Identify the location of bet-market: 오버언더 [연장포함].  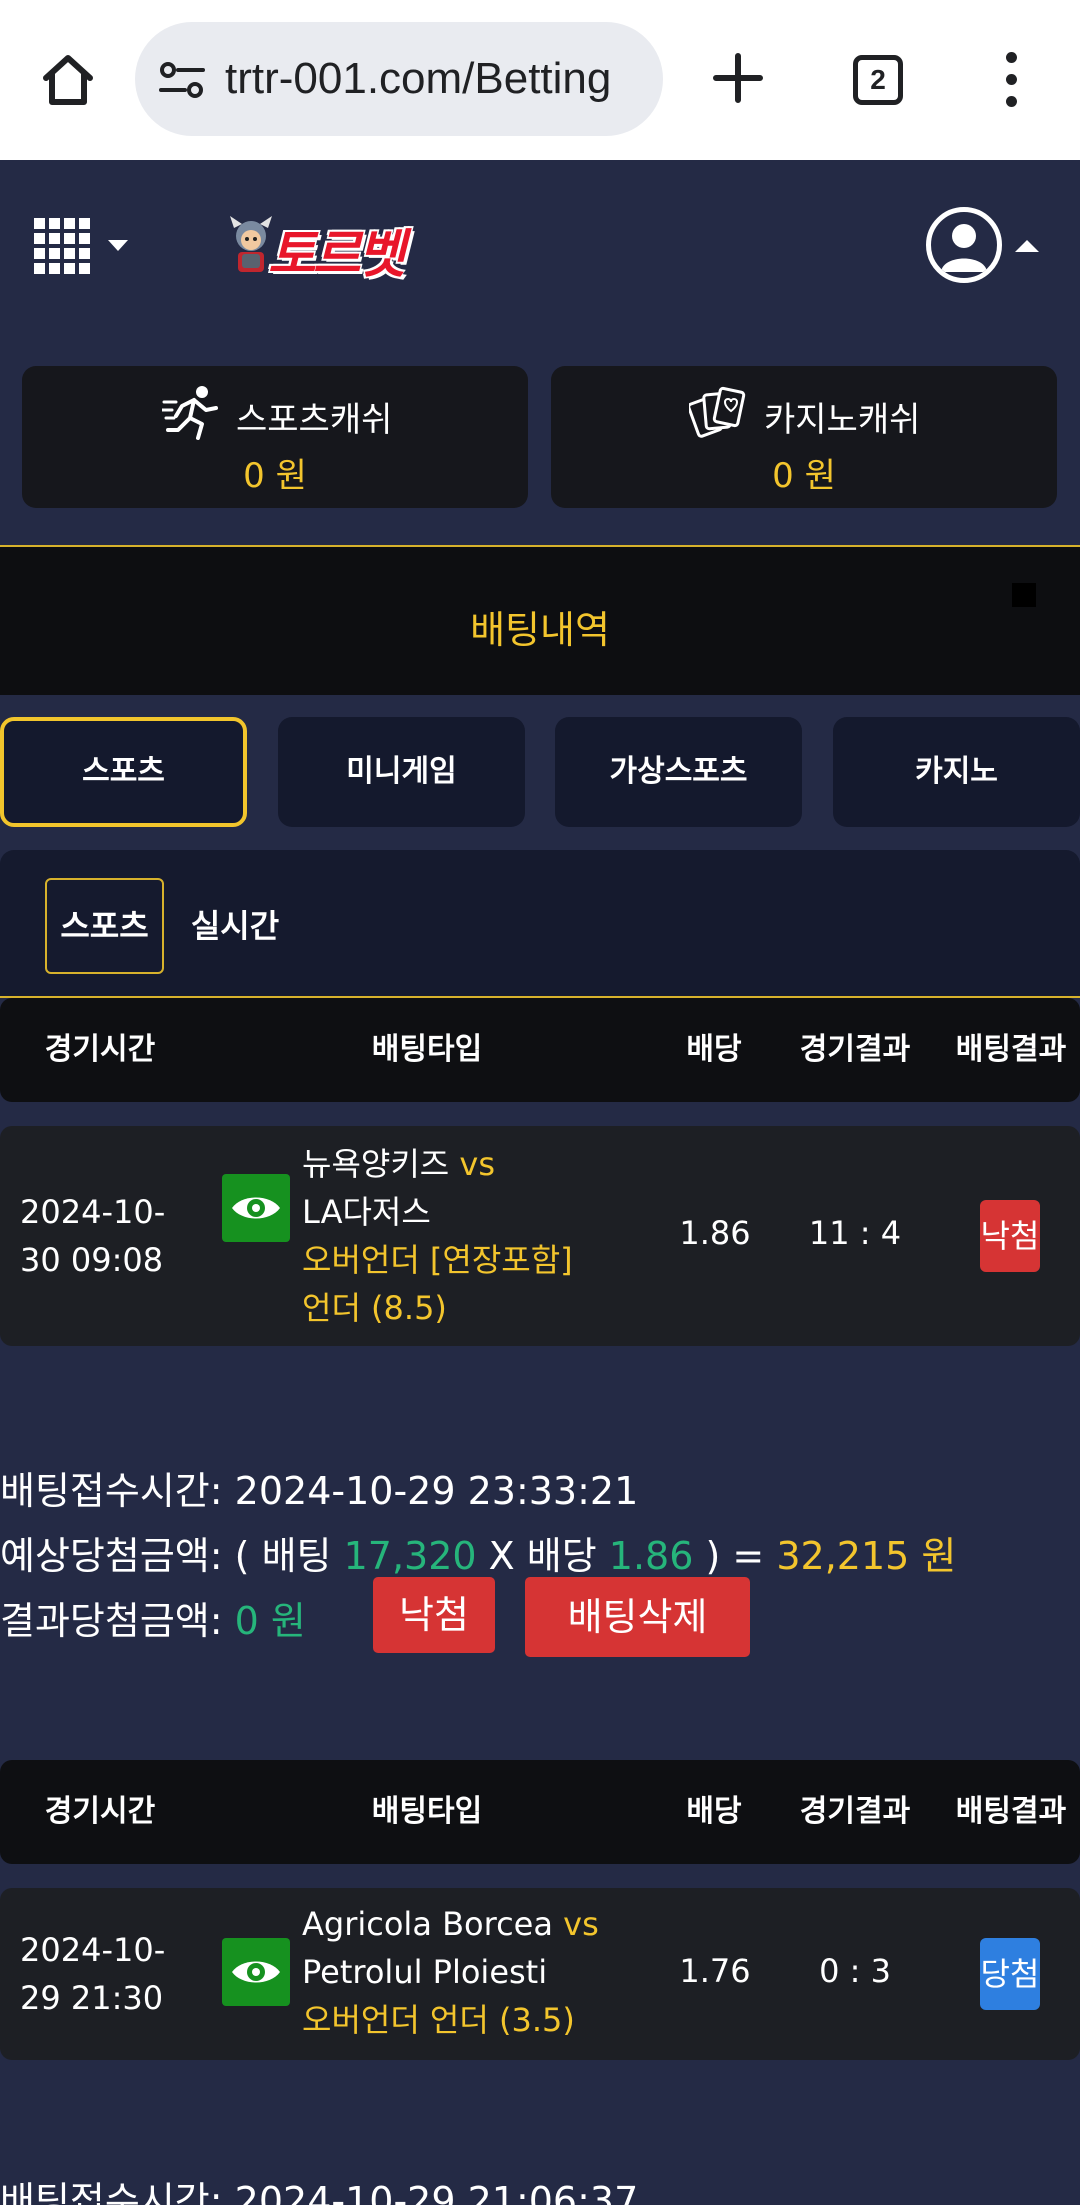
(437, 1260).